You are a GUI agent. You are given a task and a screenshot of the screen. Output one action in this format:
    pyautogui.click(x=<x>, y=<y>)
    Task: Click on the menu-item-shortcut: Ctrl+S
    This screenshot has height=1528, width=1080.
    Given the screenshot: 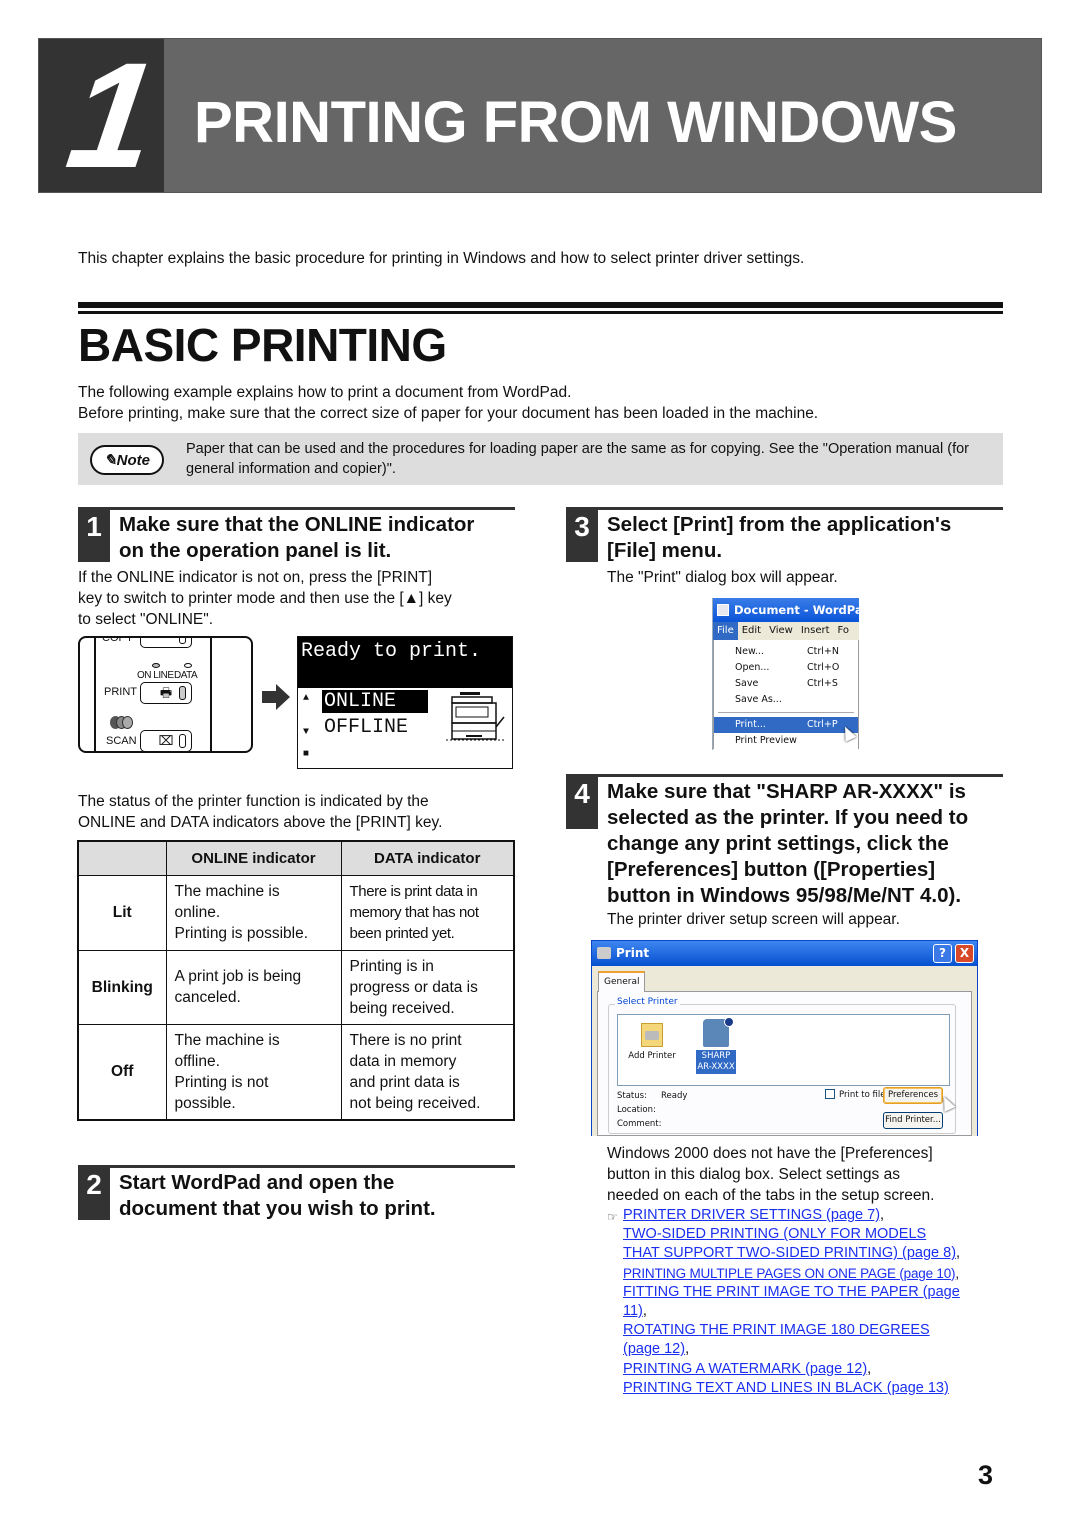 What is the action you would take?
    pyautogui.click(x=822, y=683)
    